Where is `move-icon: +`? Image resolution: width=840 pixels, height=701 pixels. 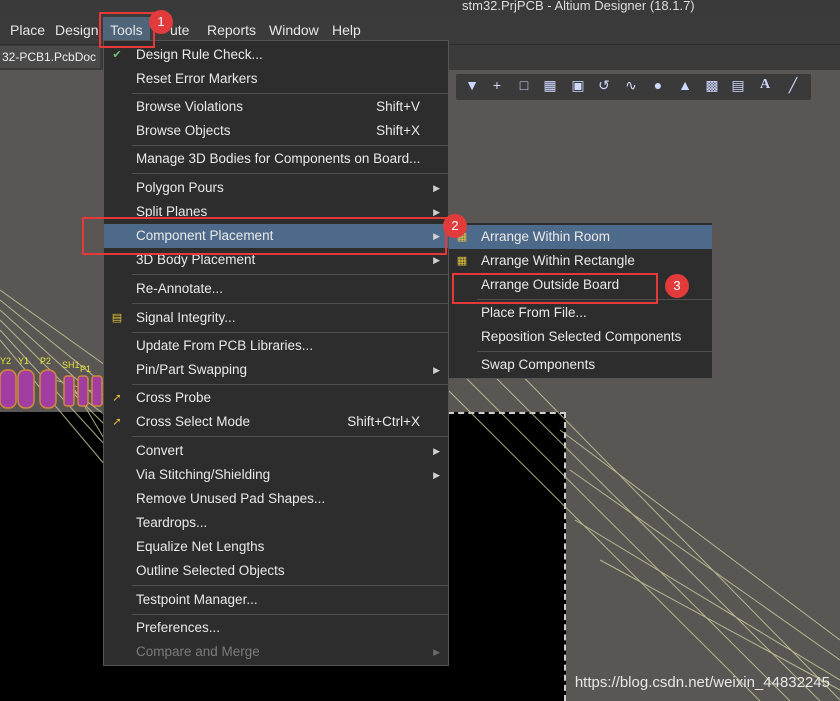
move-icon: + is located at coordinates (497, 85).